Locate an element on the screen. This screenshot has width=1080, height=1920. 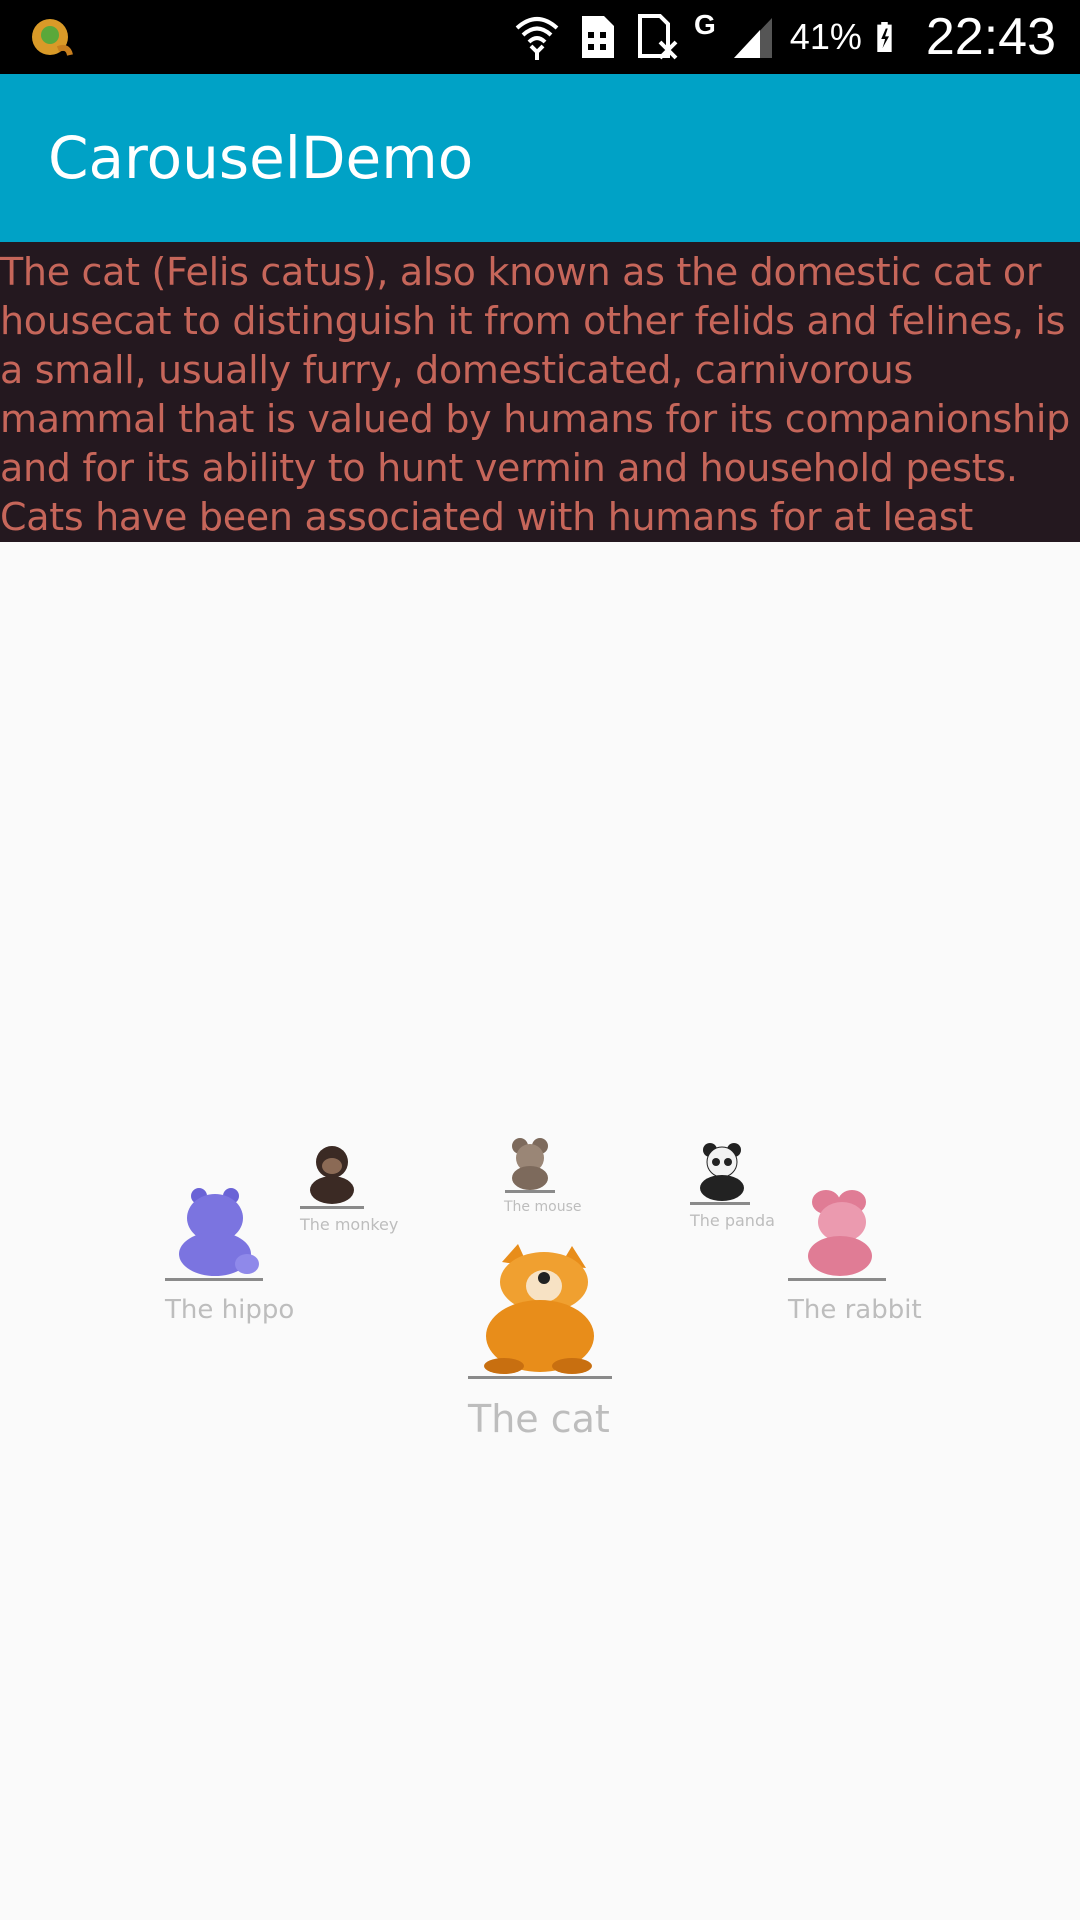
carousel-item-hippo: The hippo is located at coordinates (229, 1255).